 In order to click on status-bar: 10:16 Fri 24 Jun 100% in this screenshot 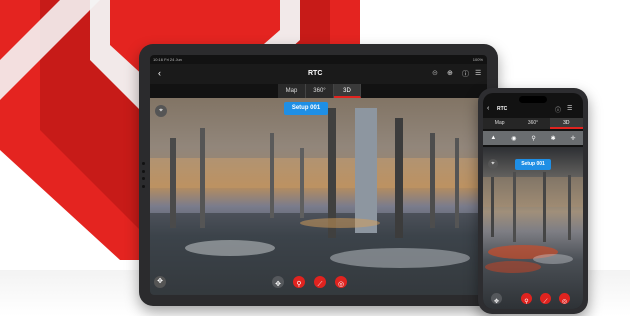, I will do `click(318, 59)`.